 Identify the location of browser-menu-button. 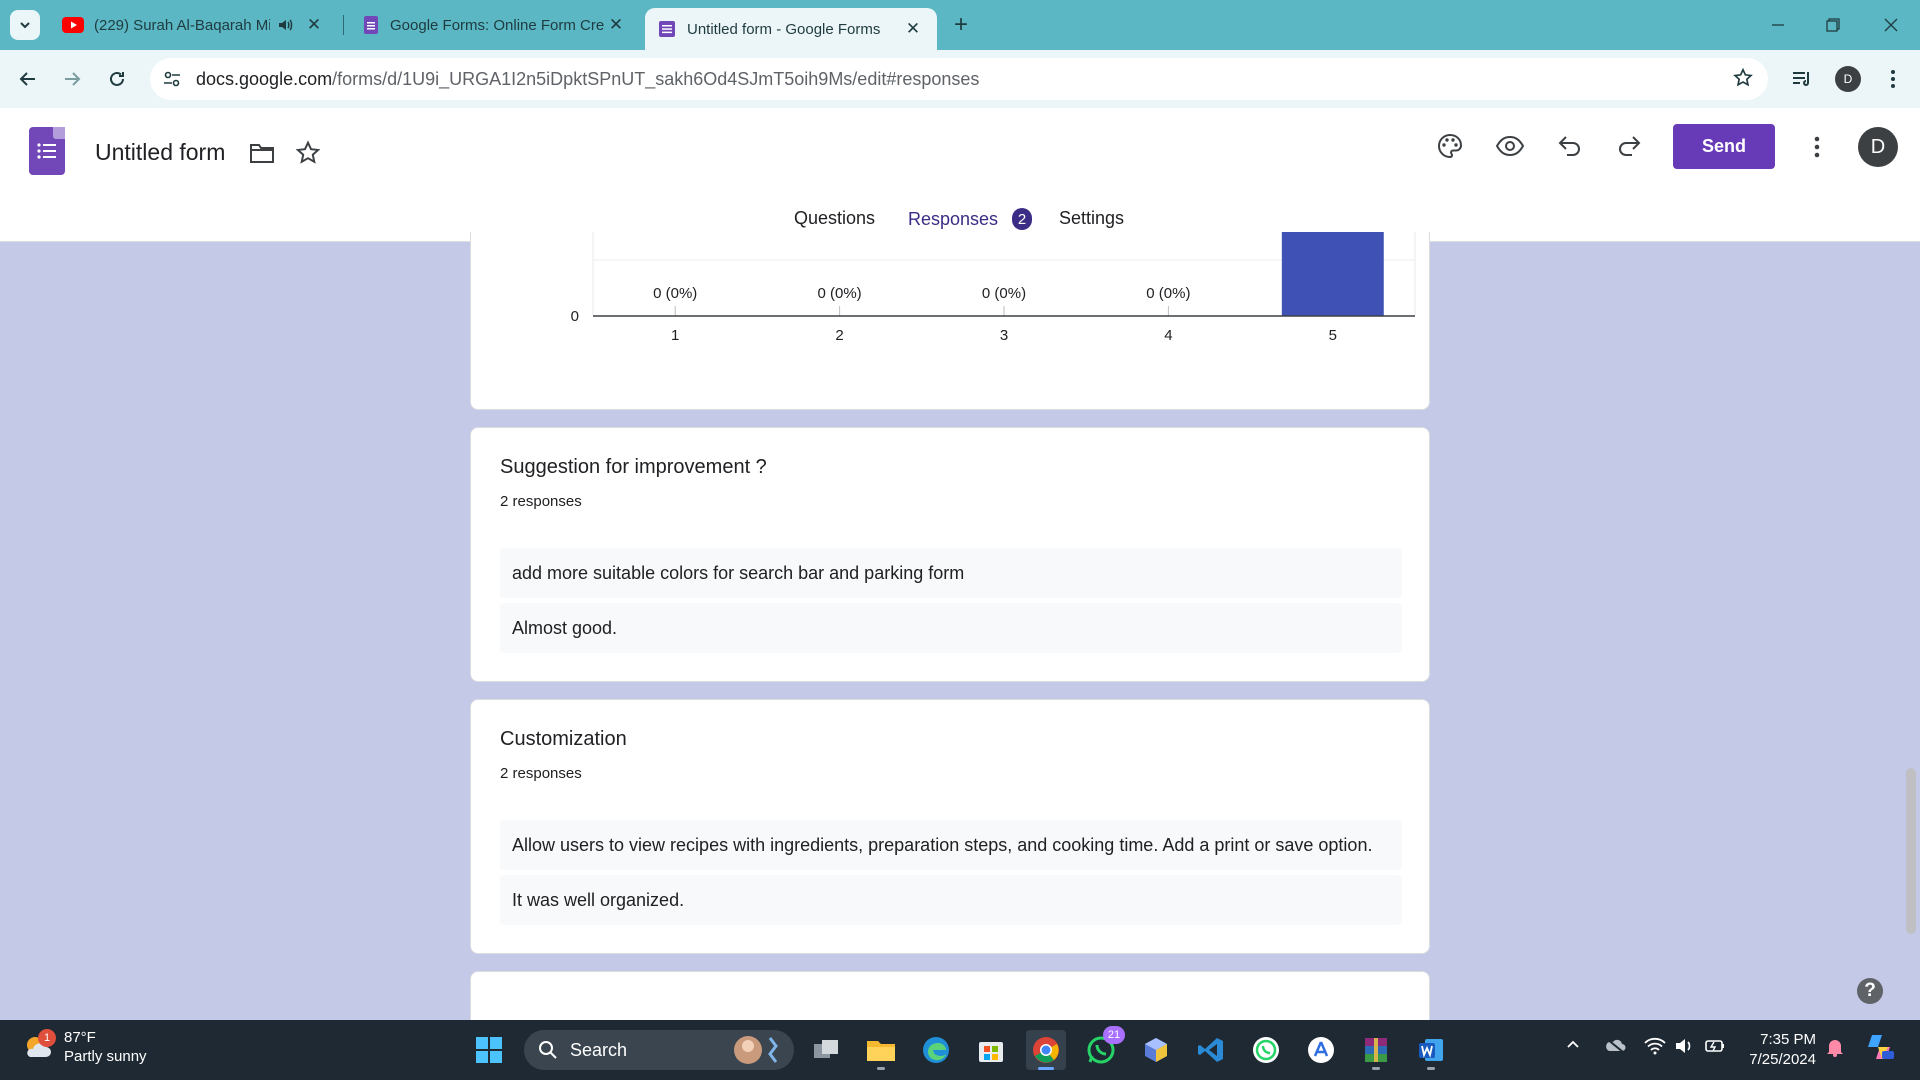
(1893, 79).